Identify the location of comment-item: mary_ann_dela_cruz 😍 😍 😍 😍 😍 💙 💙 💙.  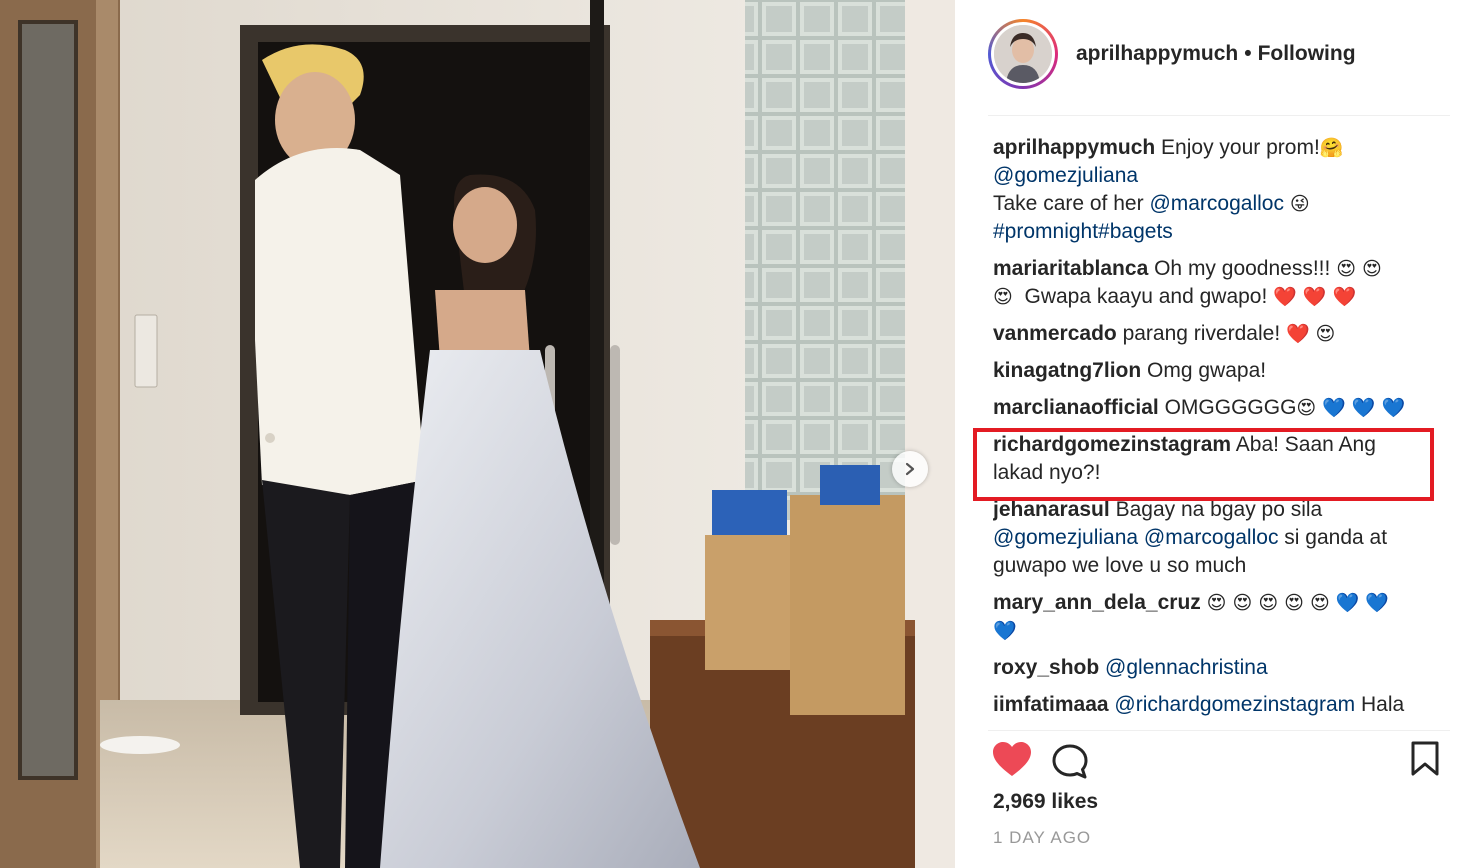
(1216, 617).